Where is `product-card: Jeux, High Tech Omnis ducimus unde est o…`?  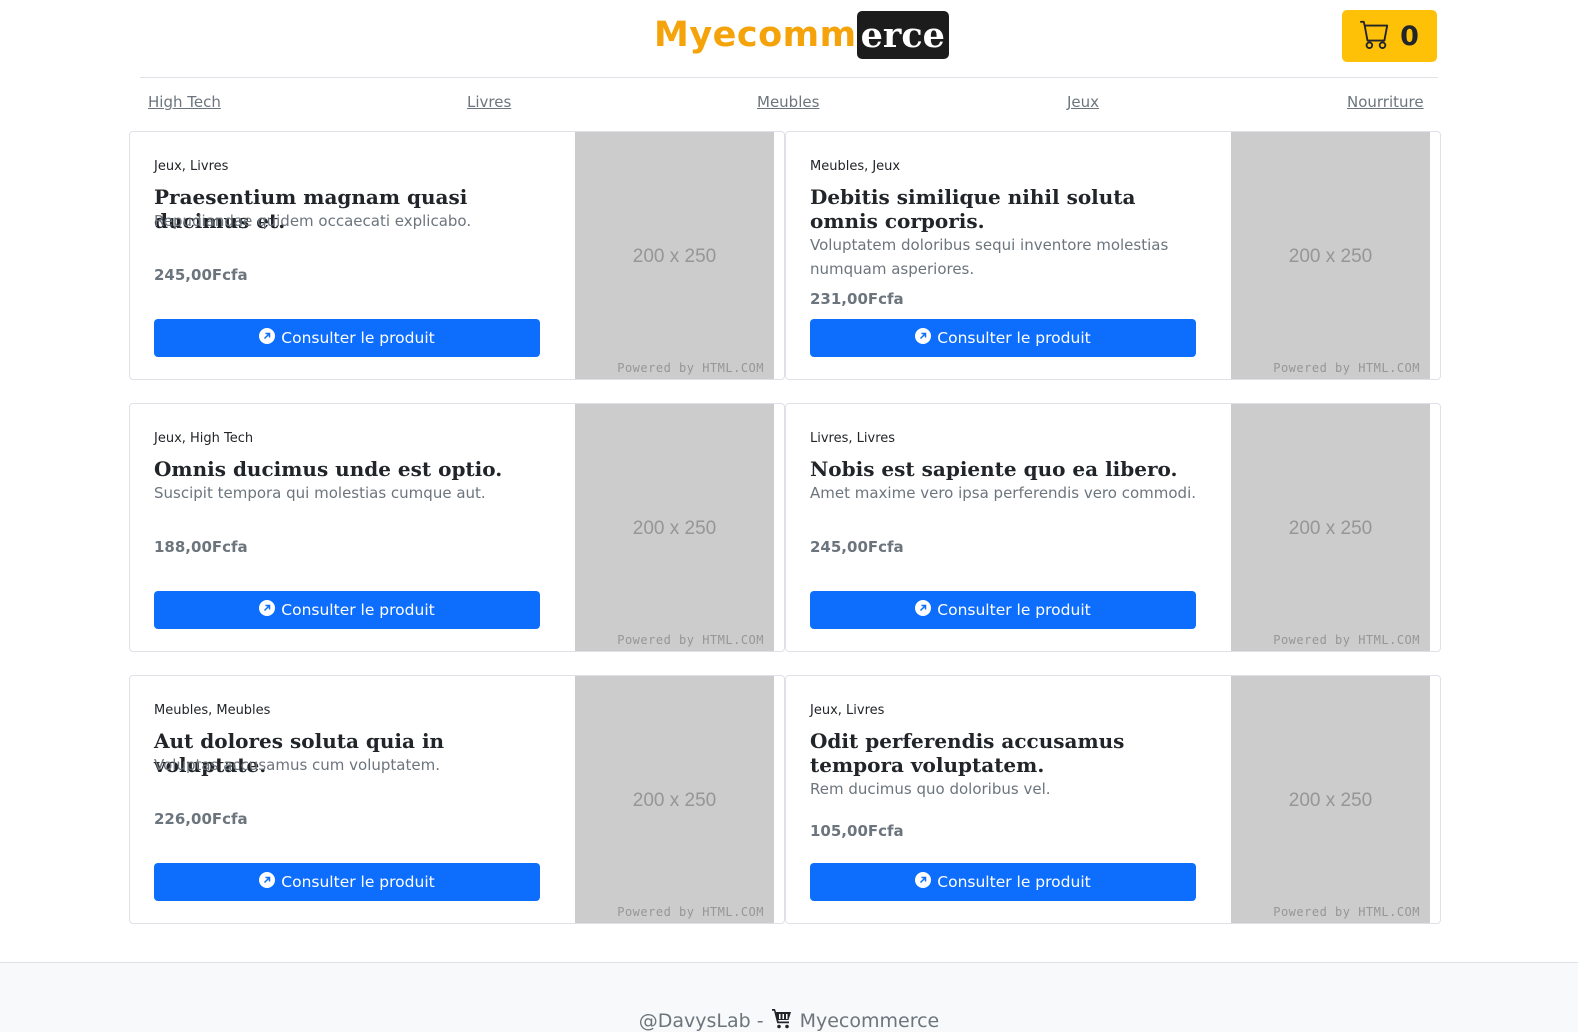 product-card: Jeux, High Tech Omnis ducimus unde est o… is located at coordinates (457, 527).